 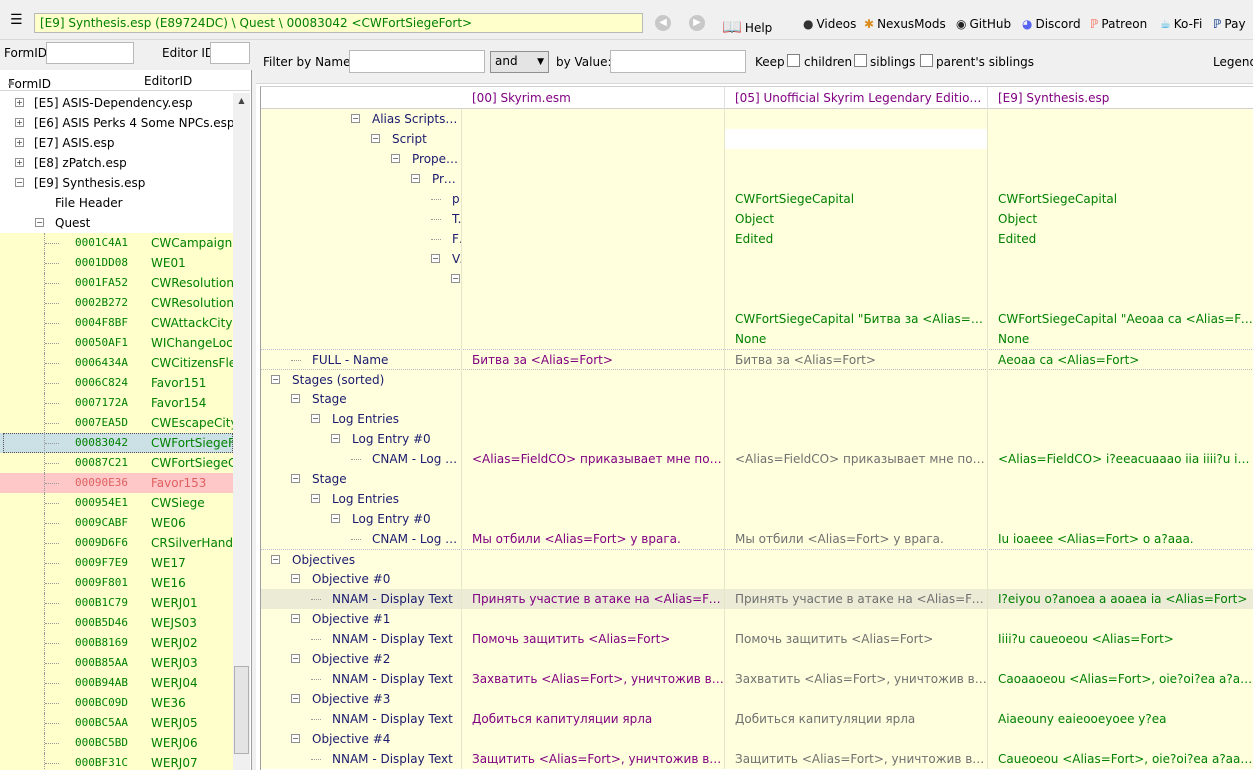 What do you see at coordinates (116, 723) in the screenshot?
I see `tree-record-row: 000BC5AA WERJ05` at bounding box center [116, 723].